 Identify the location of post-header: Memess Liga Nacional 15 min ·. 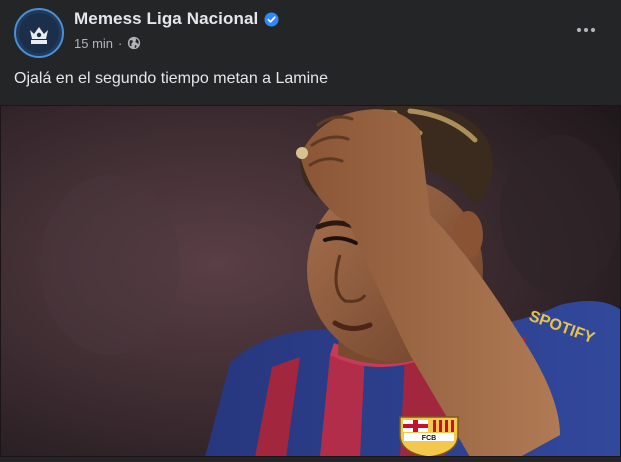
(310, 31).